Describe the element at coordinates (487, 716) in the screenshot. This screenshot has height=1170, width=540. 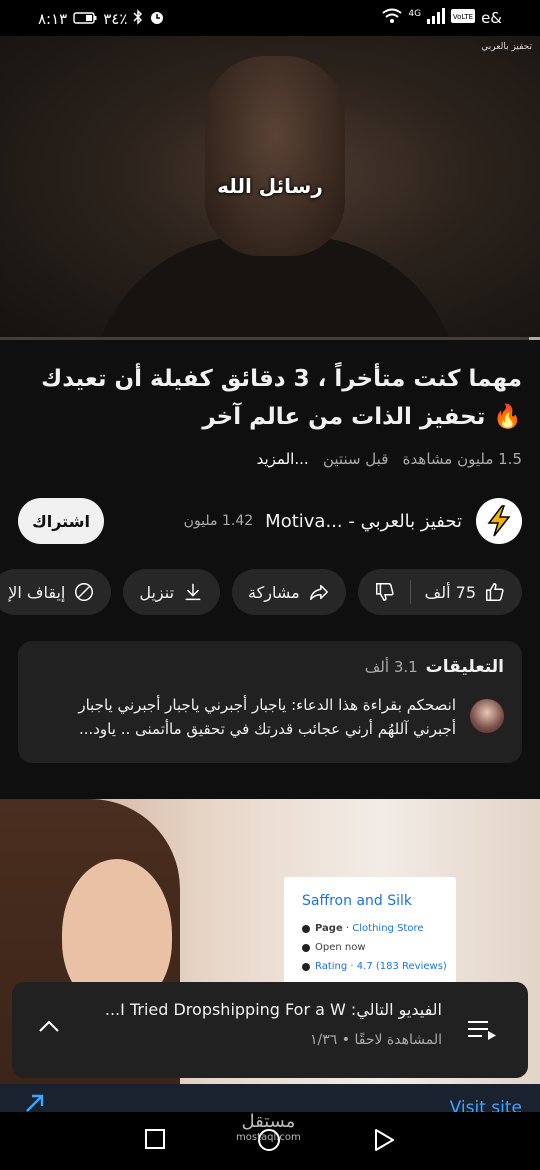
I see `commenter-avatar` at that location.